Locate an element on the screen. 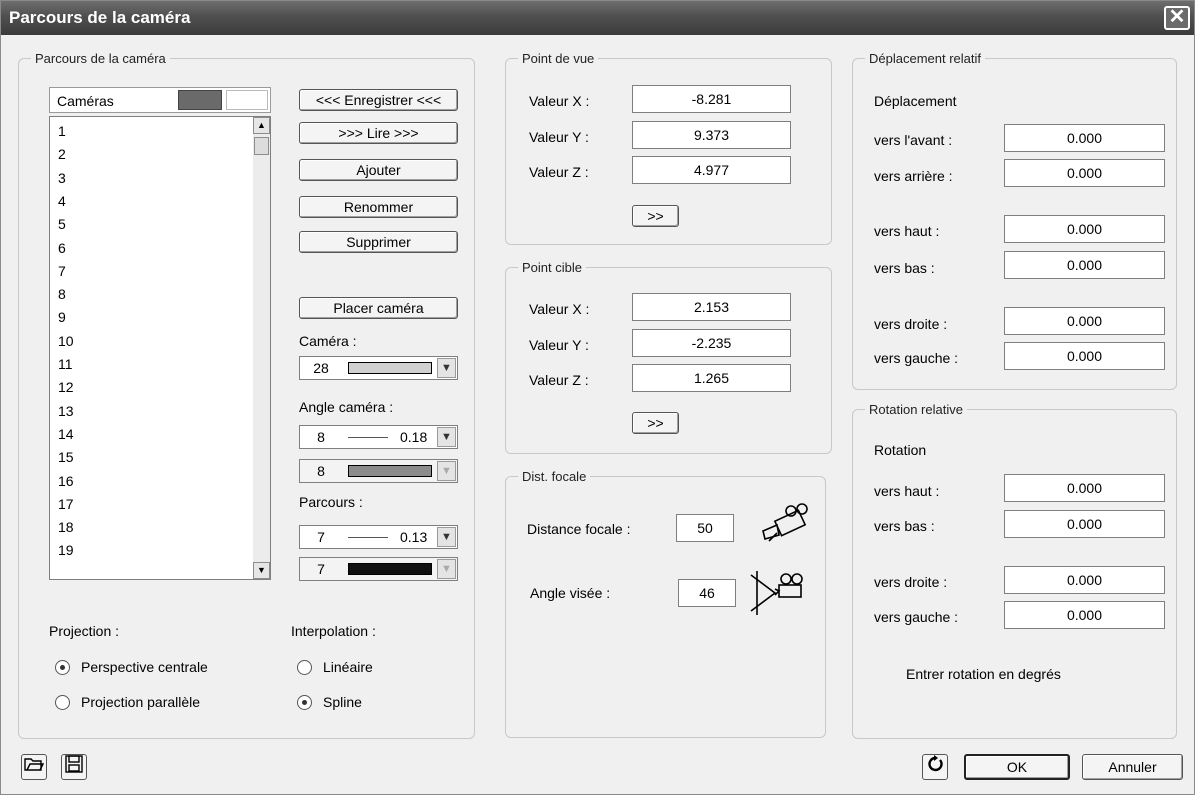 This screenshot has width=1195, height=795. list-item: 9 is located at coordinates (62, 317).